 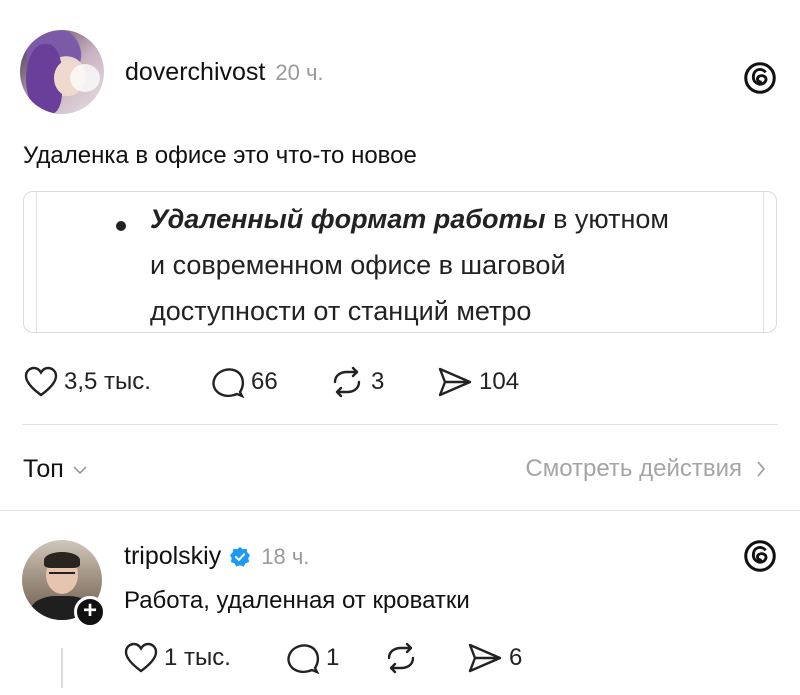 What do you see at coordinates (761, 469) in the screenshot?
I see `chevron-right-icon` at bounding box center [761, 469].